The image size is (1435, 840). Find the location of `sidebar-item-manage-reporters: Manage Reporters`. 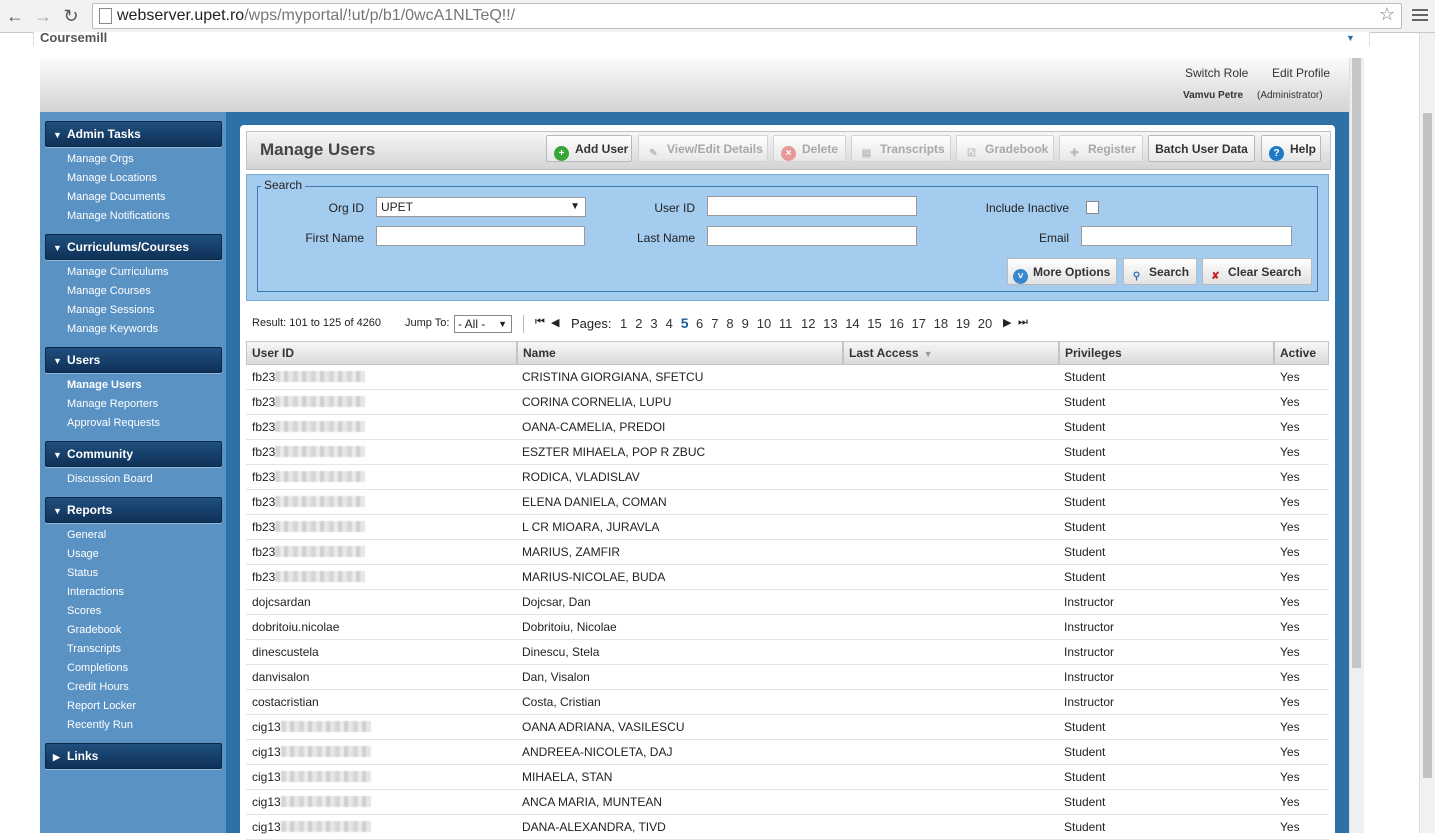

sidebar-item-manage-reporters: Manage Reporters is located at coordinates (112, 404).